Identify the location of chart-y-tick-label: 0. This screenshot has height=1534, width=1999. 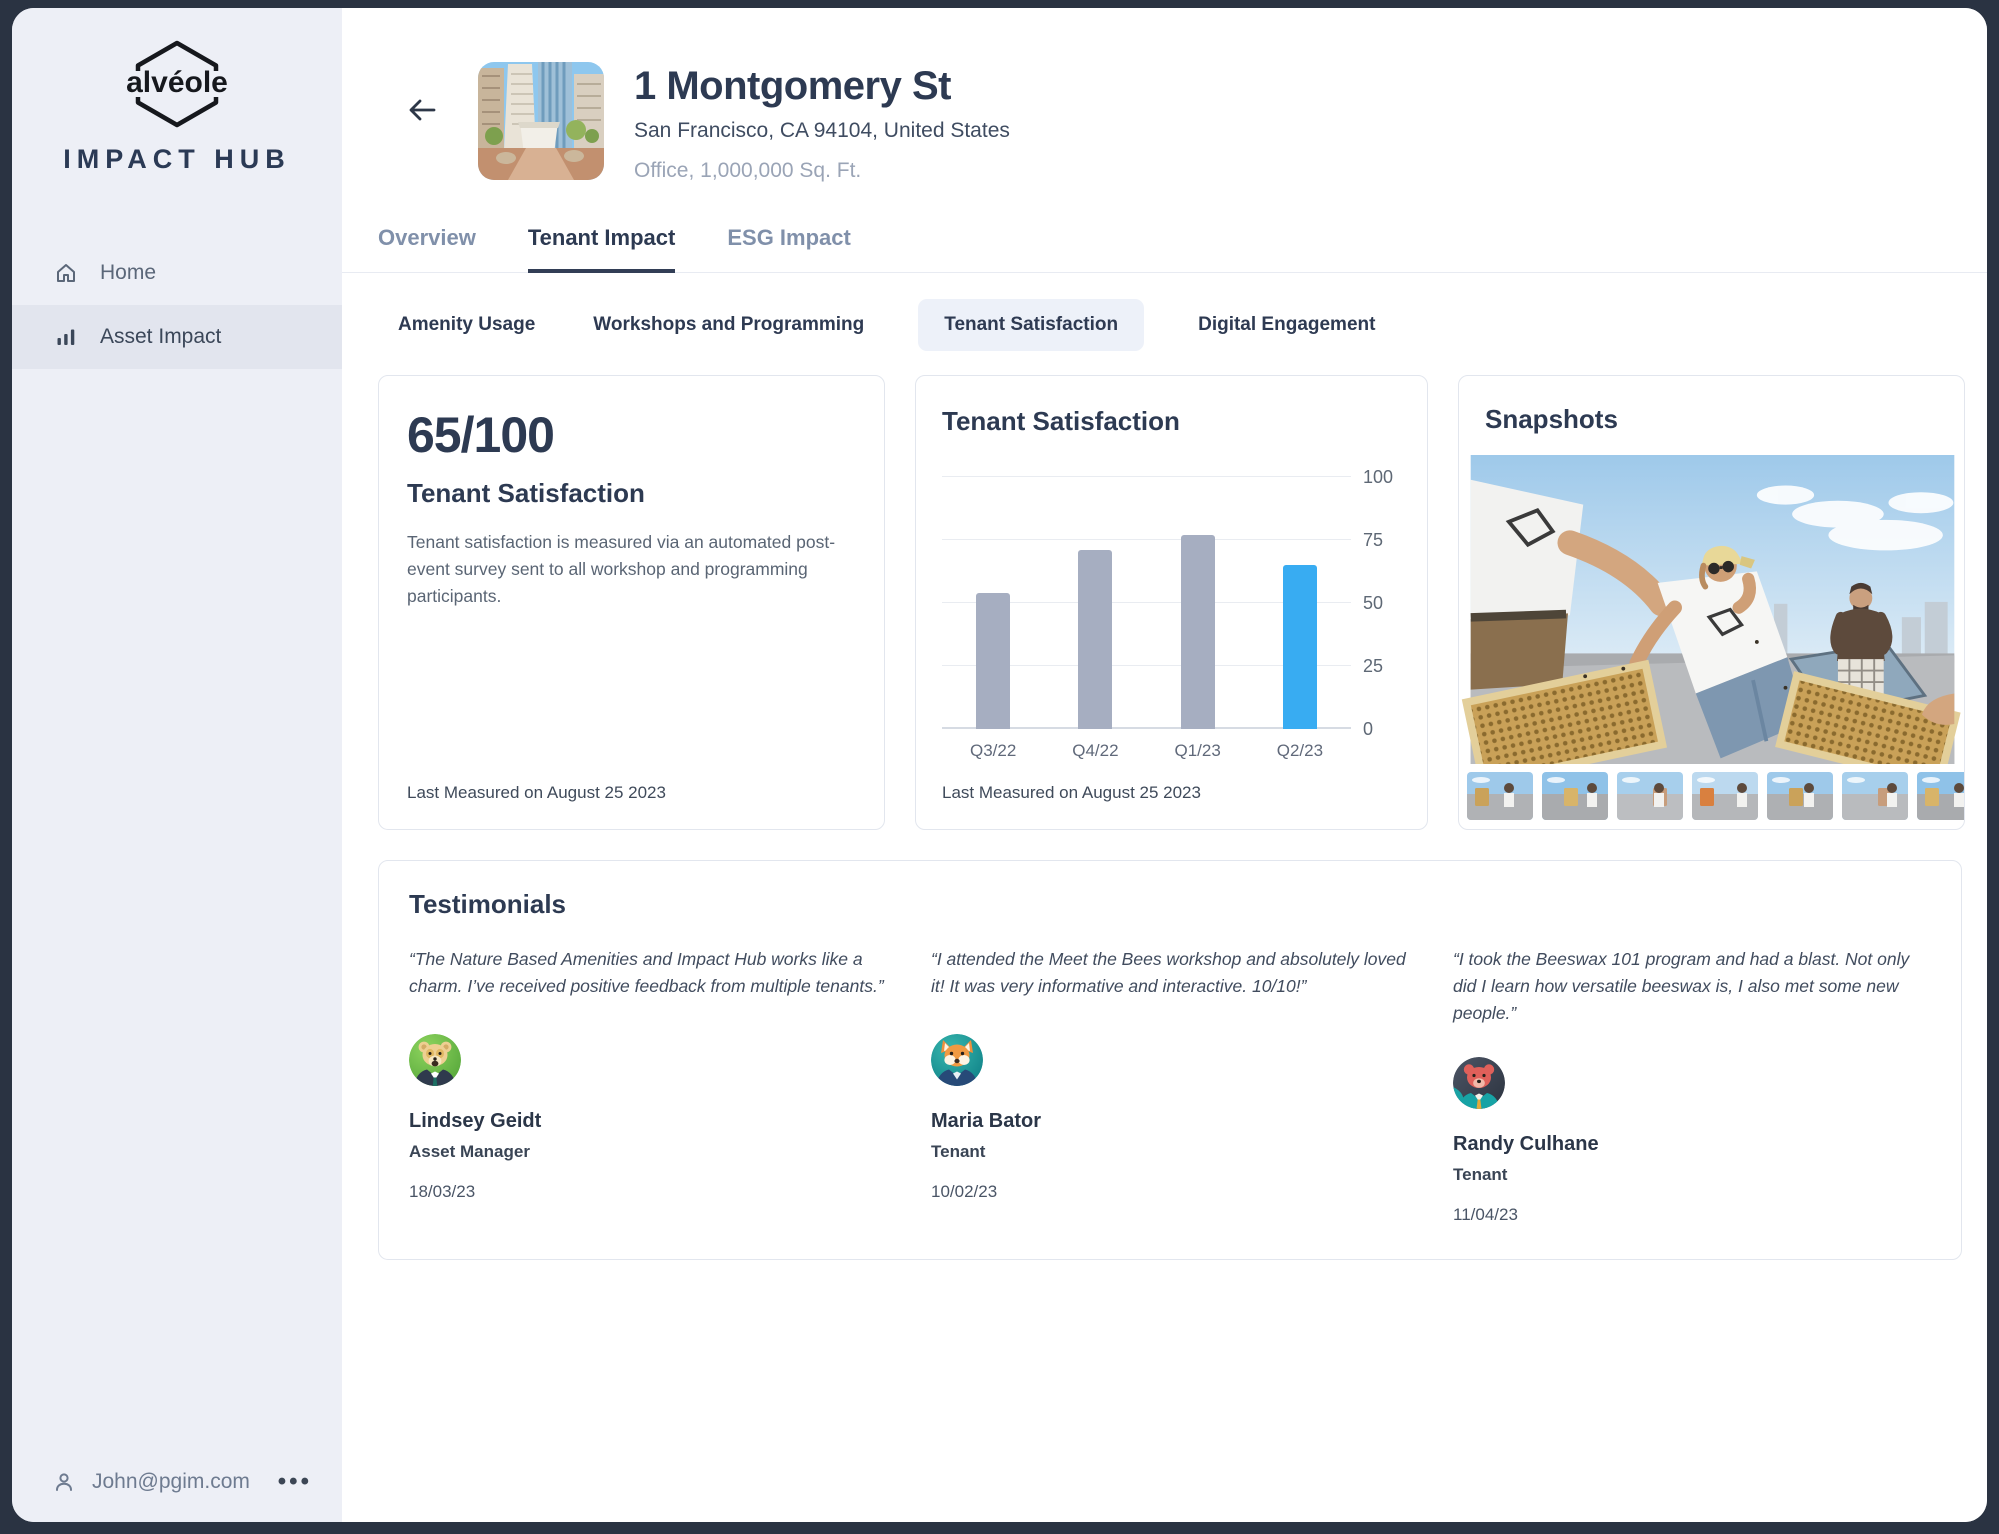
(1368, 729).